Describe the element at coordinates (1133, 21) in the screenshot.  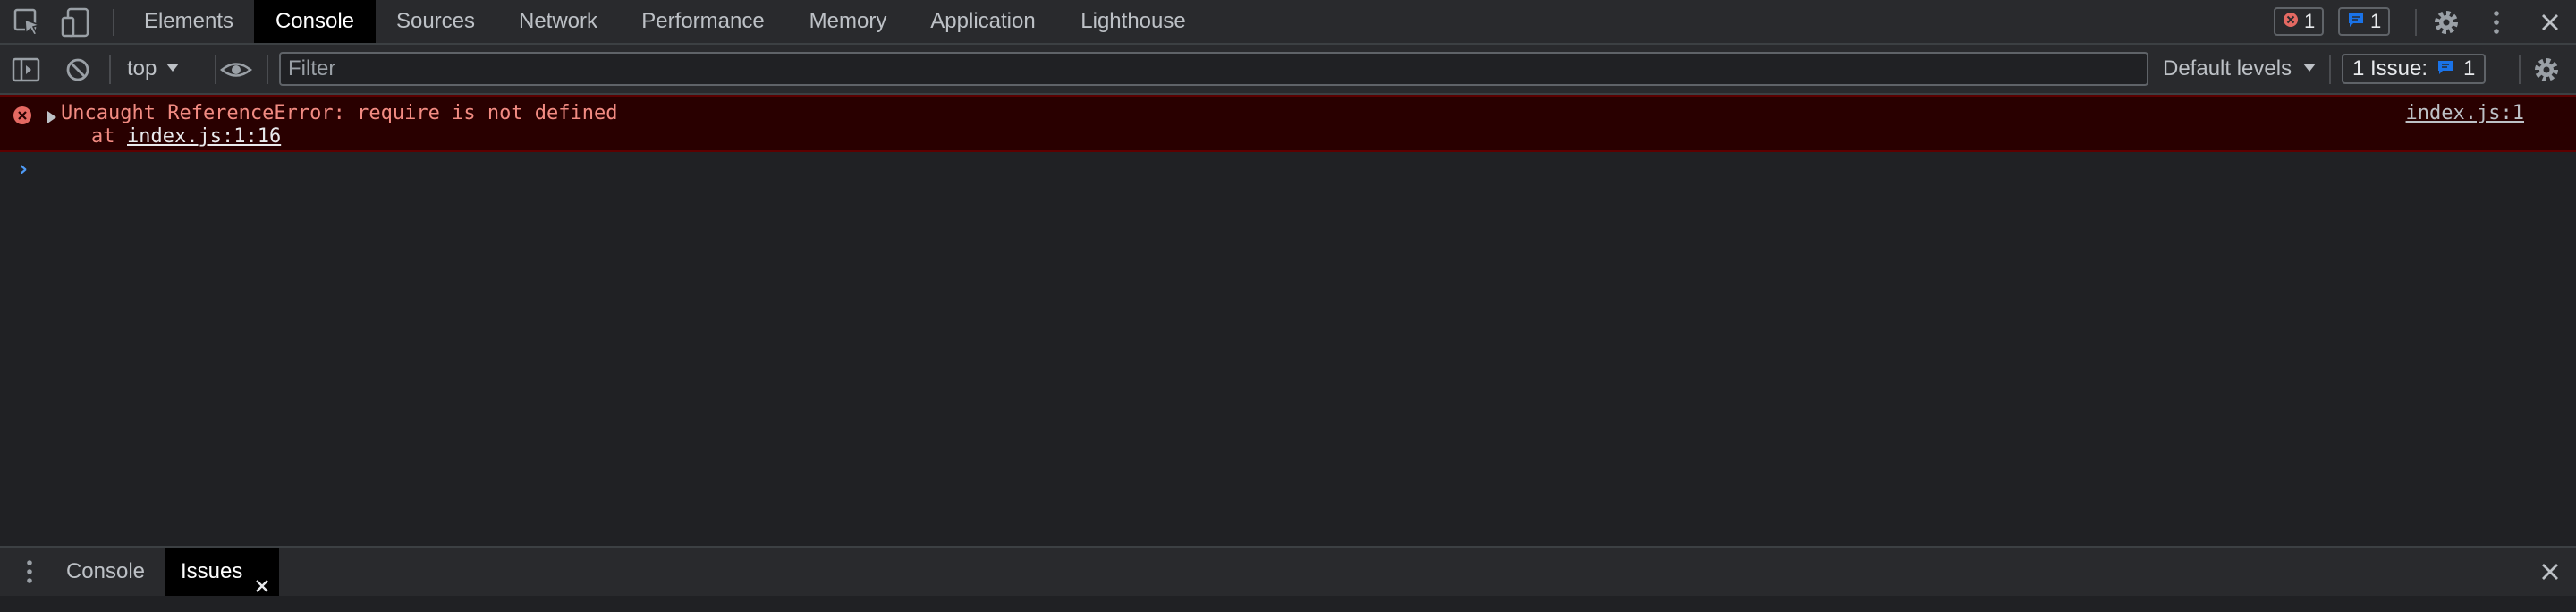
I see `tab-lighthouse: Lighthouse` at that location.